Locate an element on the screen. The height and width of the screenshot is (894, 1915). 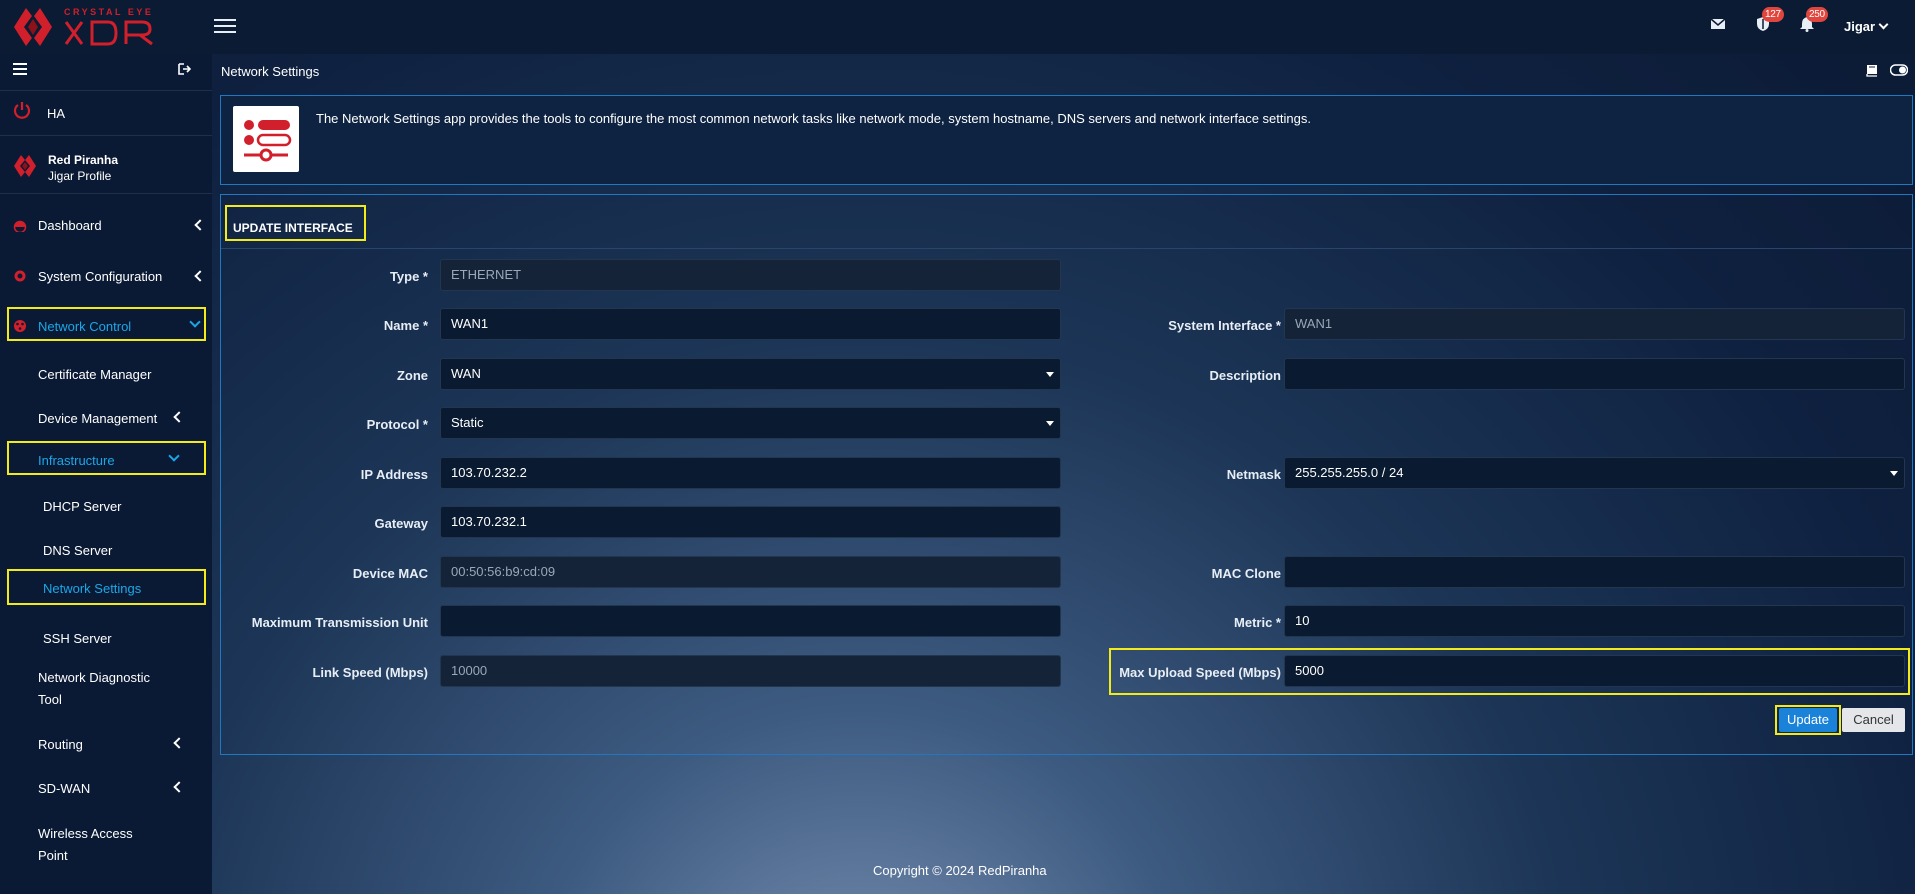
crystal-eye-xdr-logo: CRYSTAL EYE is located at coordinates (97, 27).